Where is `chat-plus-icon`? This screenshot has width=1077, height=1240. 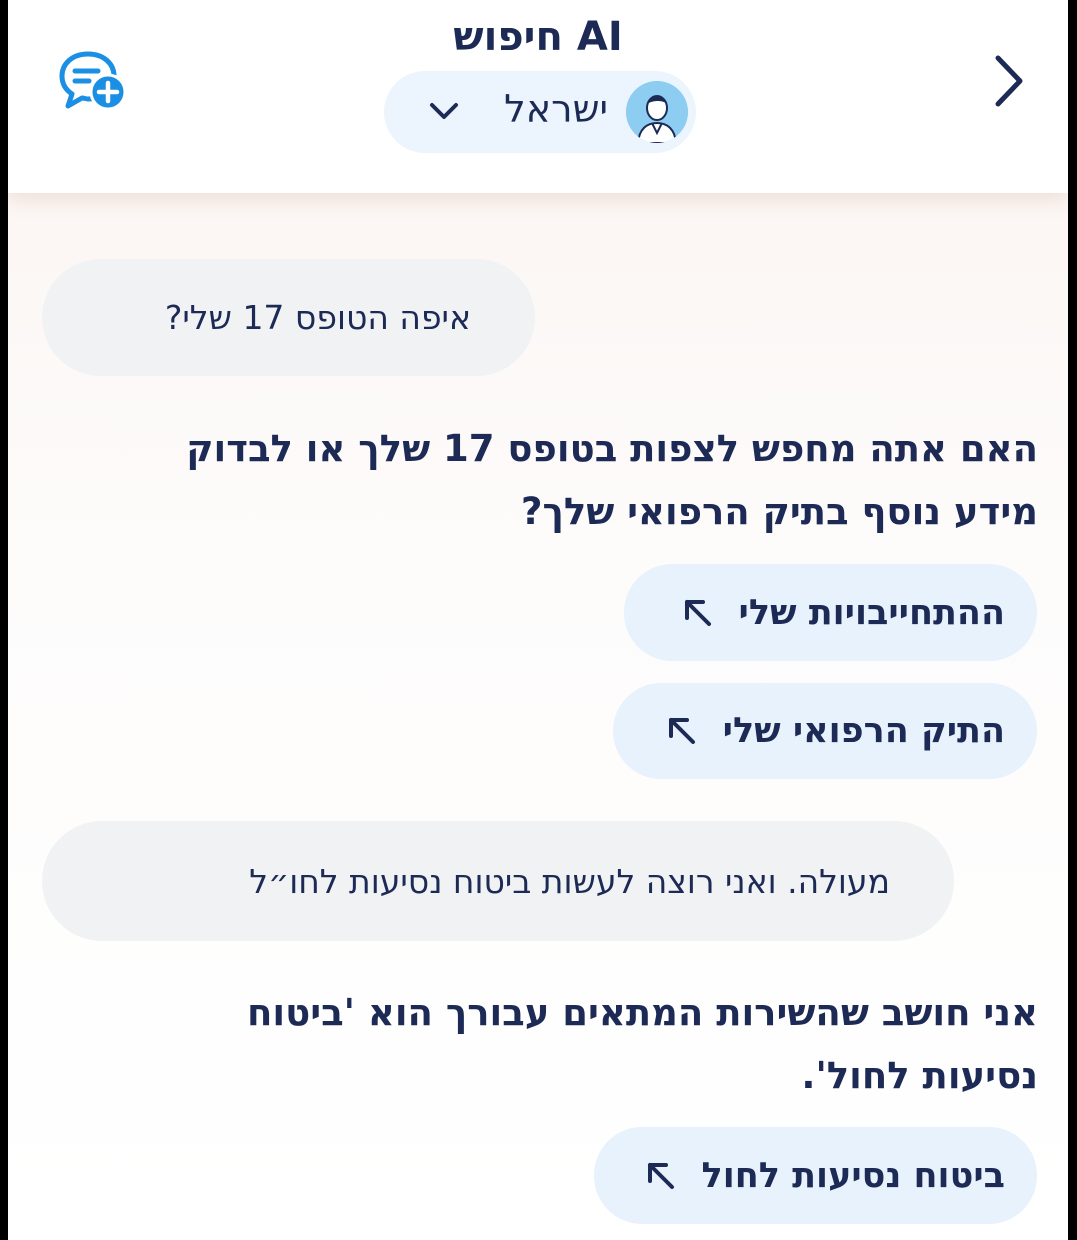 chat-plus-icon is located at coordinates (94, 81).